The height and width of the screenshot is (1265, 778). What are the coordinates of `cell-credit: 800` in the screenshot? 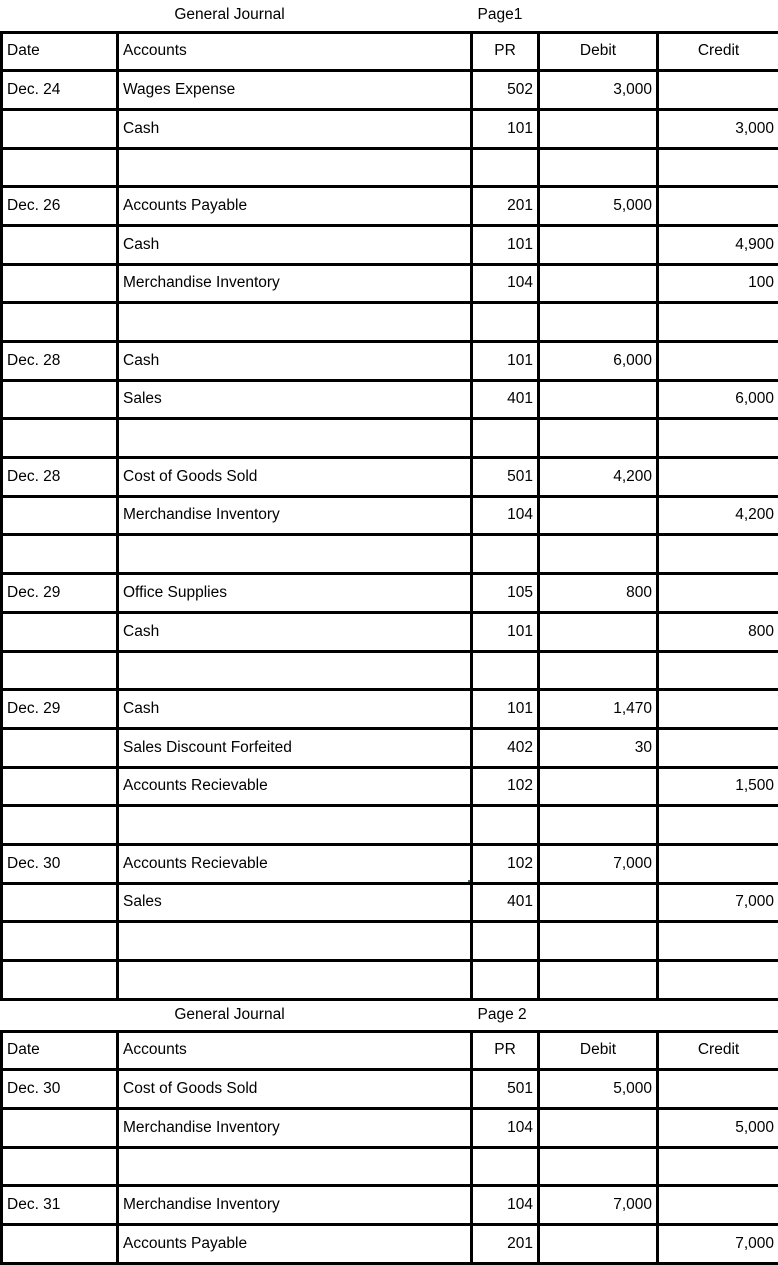 It's located at (718, 631).